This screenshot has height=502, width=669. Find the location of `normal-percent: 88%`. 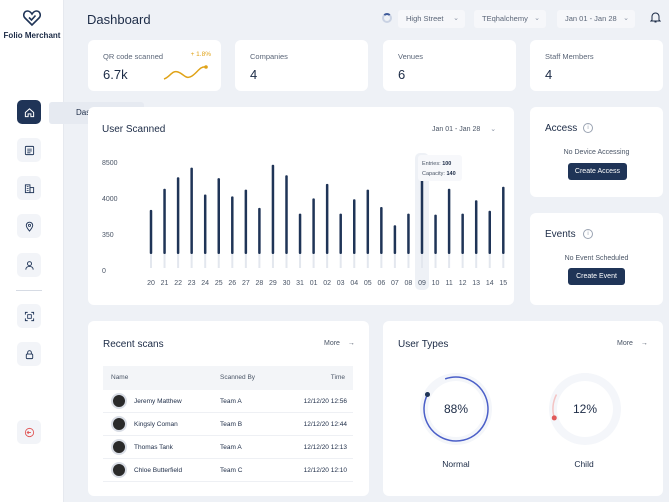

normal-percent: 88% is located at coordinates (456, 409).